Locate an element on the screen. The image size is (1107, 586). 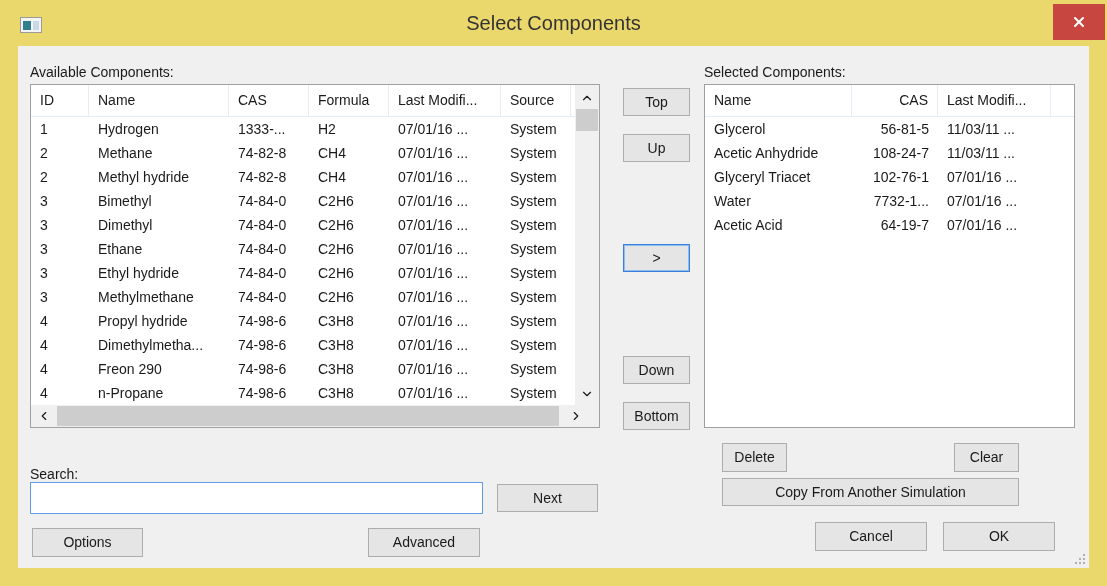
table-cell-text: Freon 290 is located at coordinates (130, 369).